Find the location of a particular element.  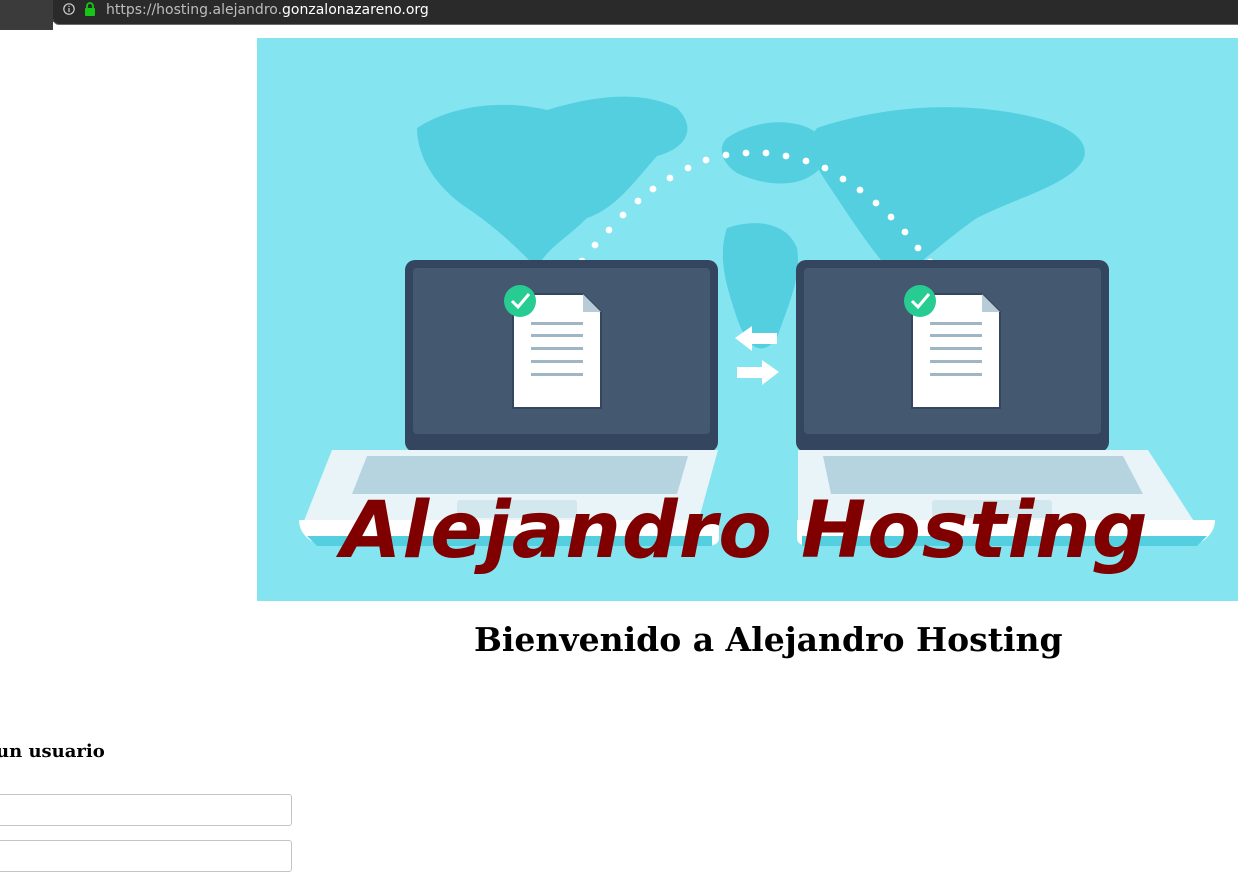

transfer-arrows-icon is located at coordinates (757, 355).